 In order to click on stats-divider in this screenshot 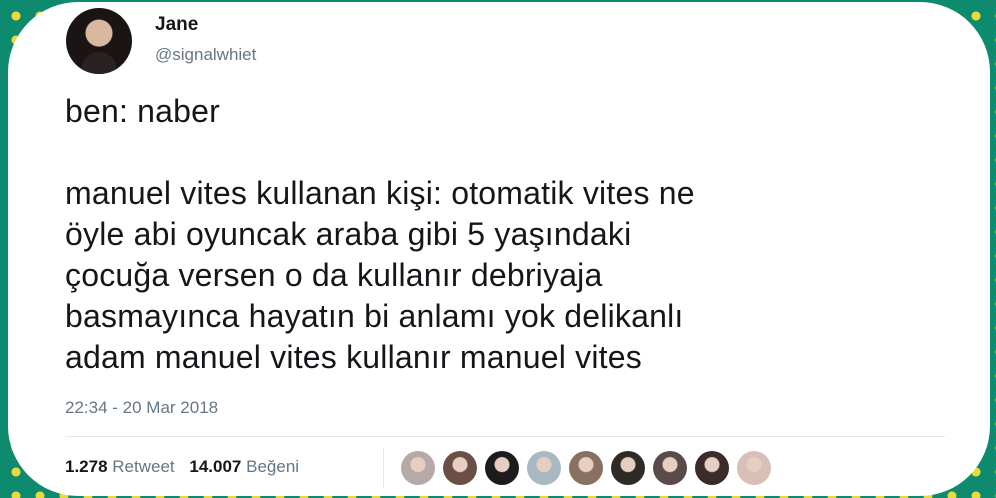, I will do `click(383, 468)`.